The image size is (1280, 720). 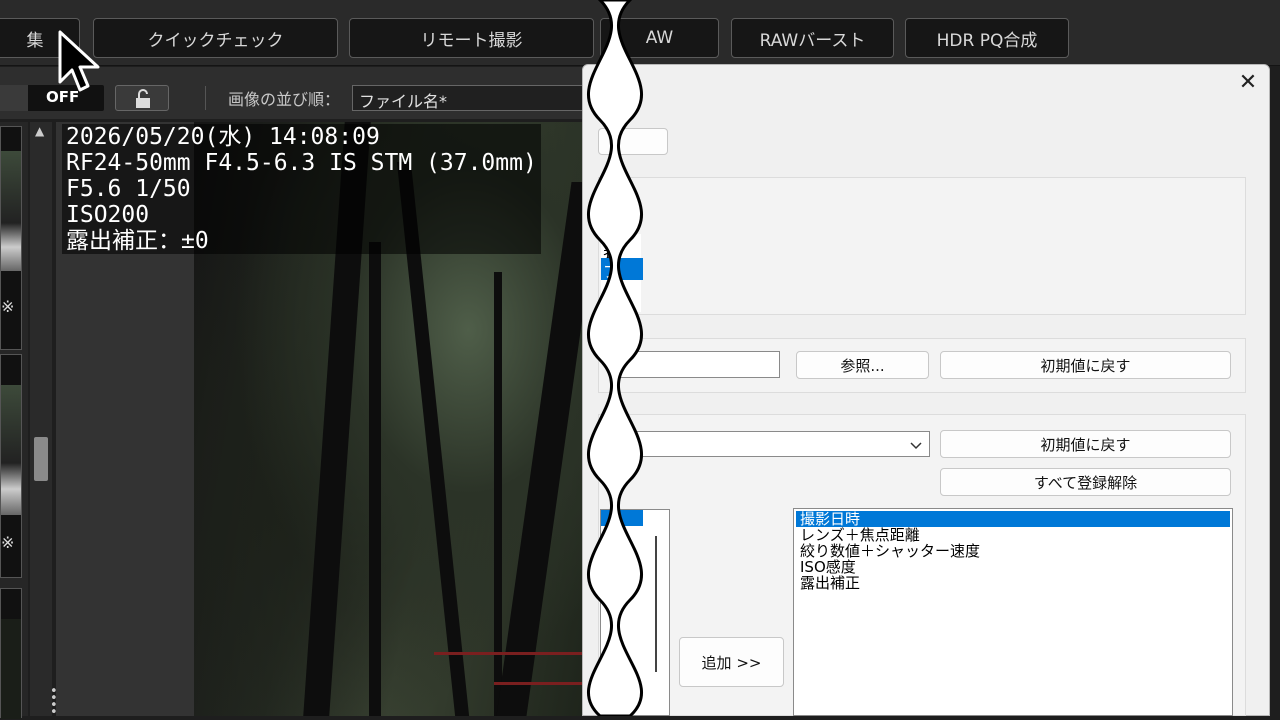 I want to click on thumbnail-strip: ※ ※, so click(x=14, y=420).